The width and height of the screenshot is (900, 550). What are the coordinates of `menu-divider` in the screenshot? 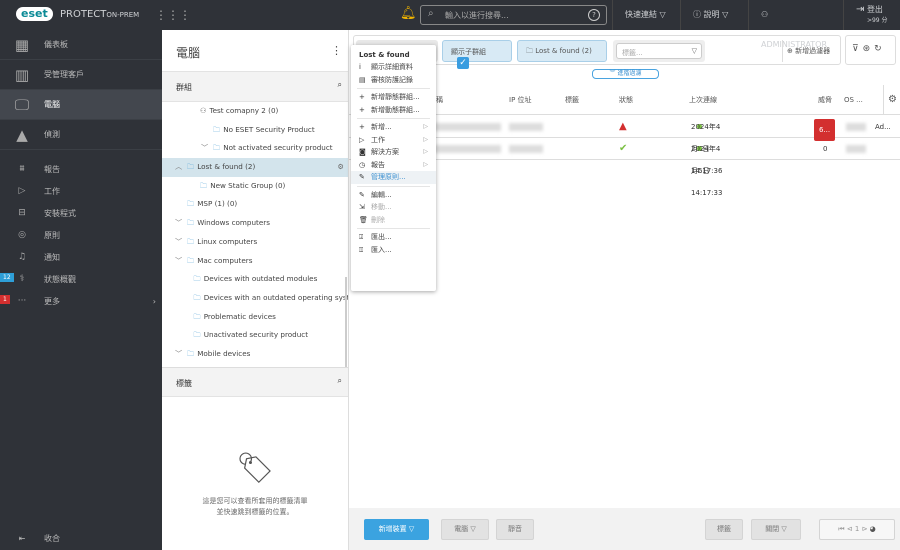 It's located at (393, 118).